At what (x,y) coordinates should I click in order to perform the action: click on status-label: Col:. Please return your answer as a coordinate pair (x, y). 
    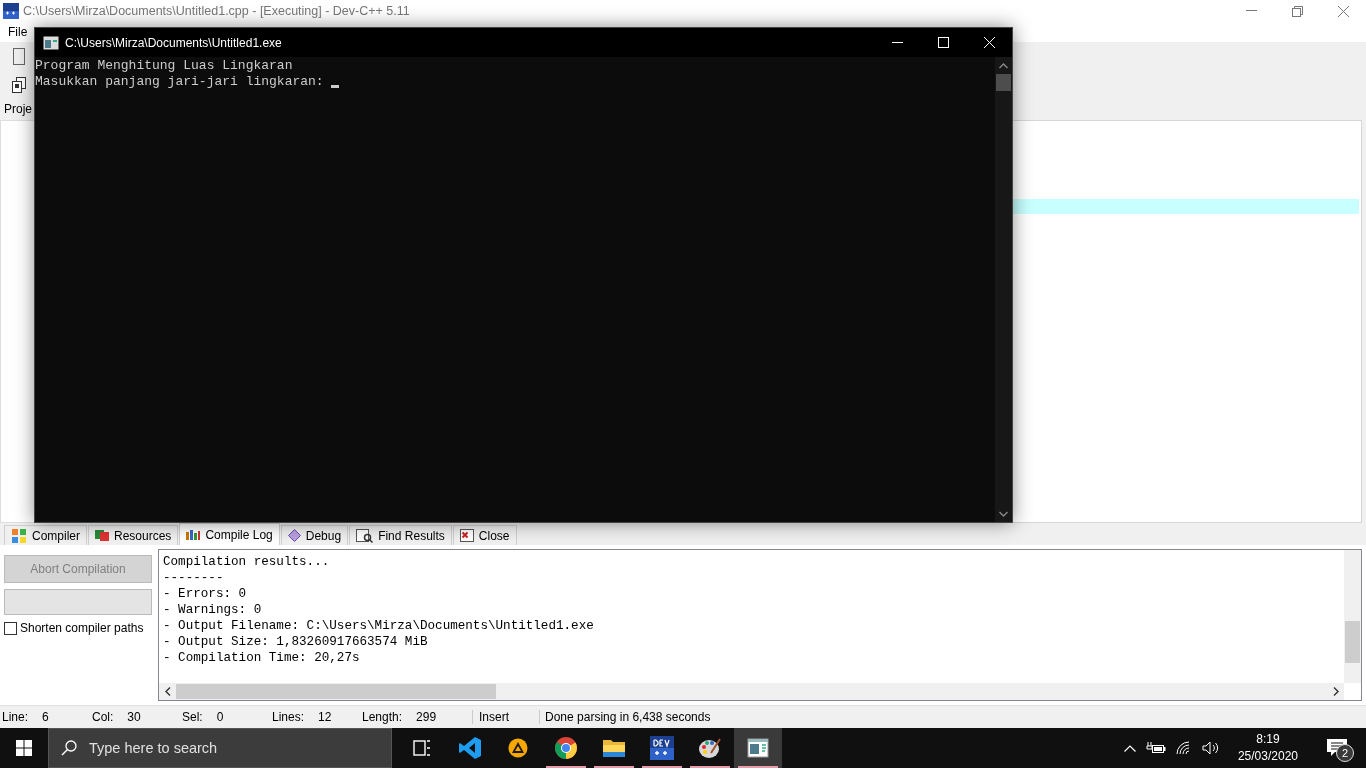
    Looking at the image, I should click on (103, 717).